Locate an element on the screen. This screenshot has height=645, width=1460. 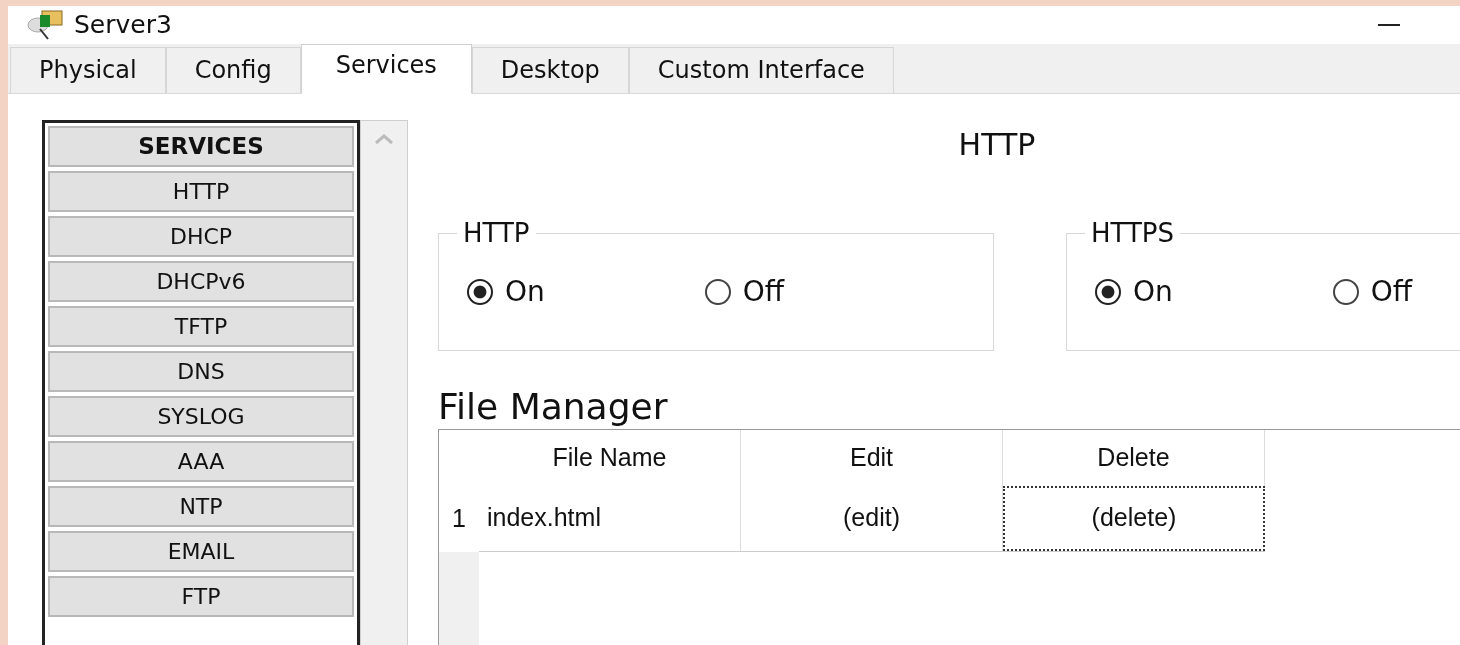
tab: Services is located at coordinates (386, 68).